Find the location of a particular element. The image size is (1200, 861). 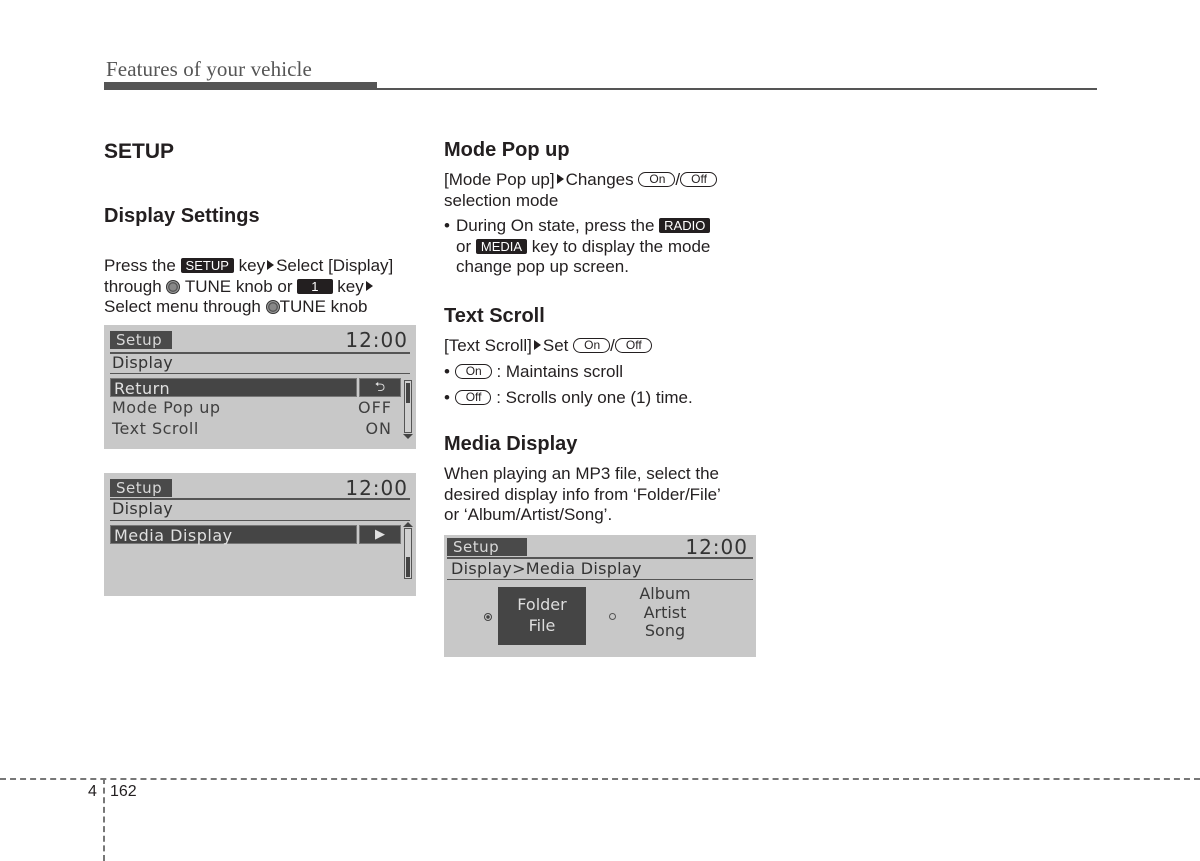

lcd-screen-media-display-menu: Setup 12:00 Display Media Display ▶ is located at coordinates (260, 534).